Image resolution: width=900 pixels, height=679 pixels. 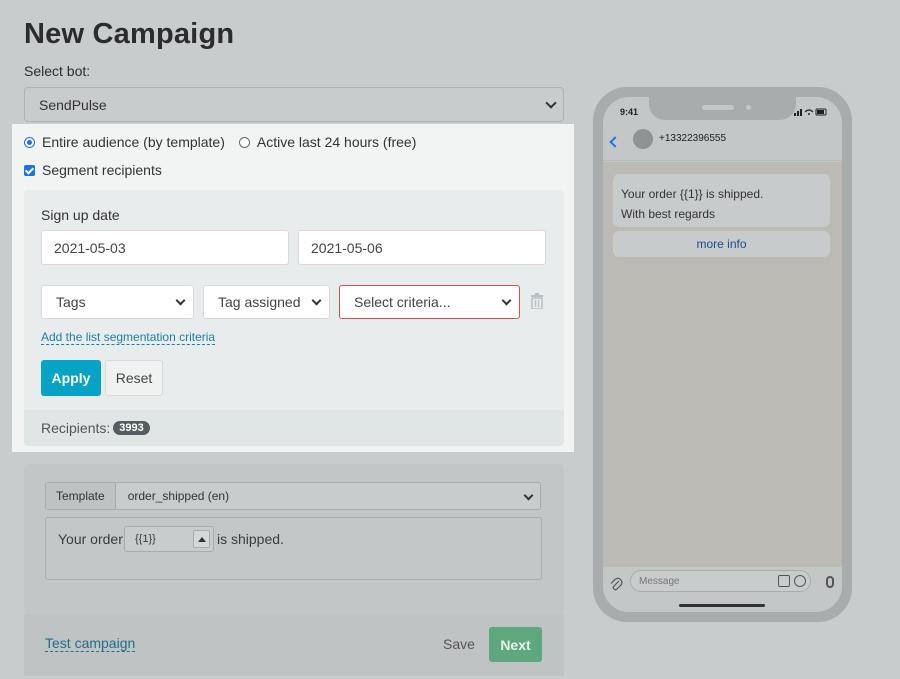 I want to click on page-title: New Campaign, so click(x=129, y=34).